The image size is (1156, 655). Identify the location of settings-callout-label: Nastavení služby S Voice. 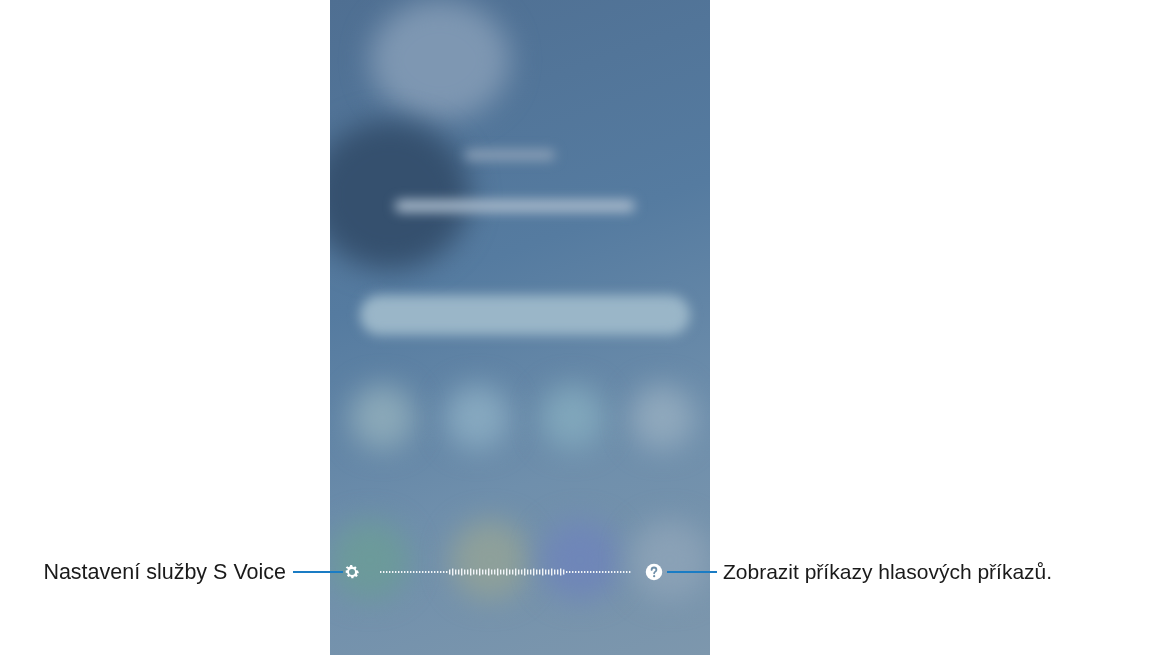
(164, 572).